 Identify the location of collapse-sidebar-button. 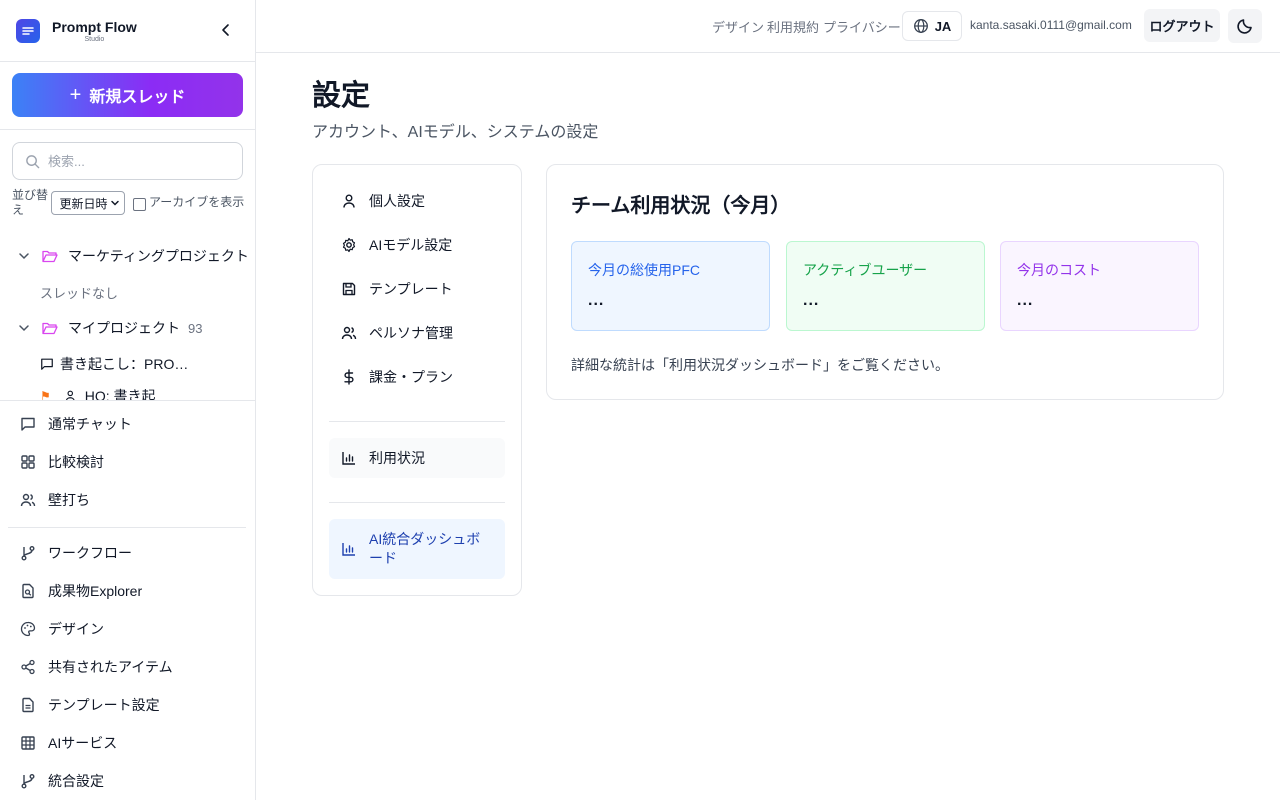
(226, 30).